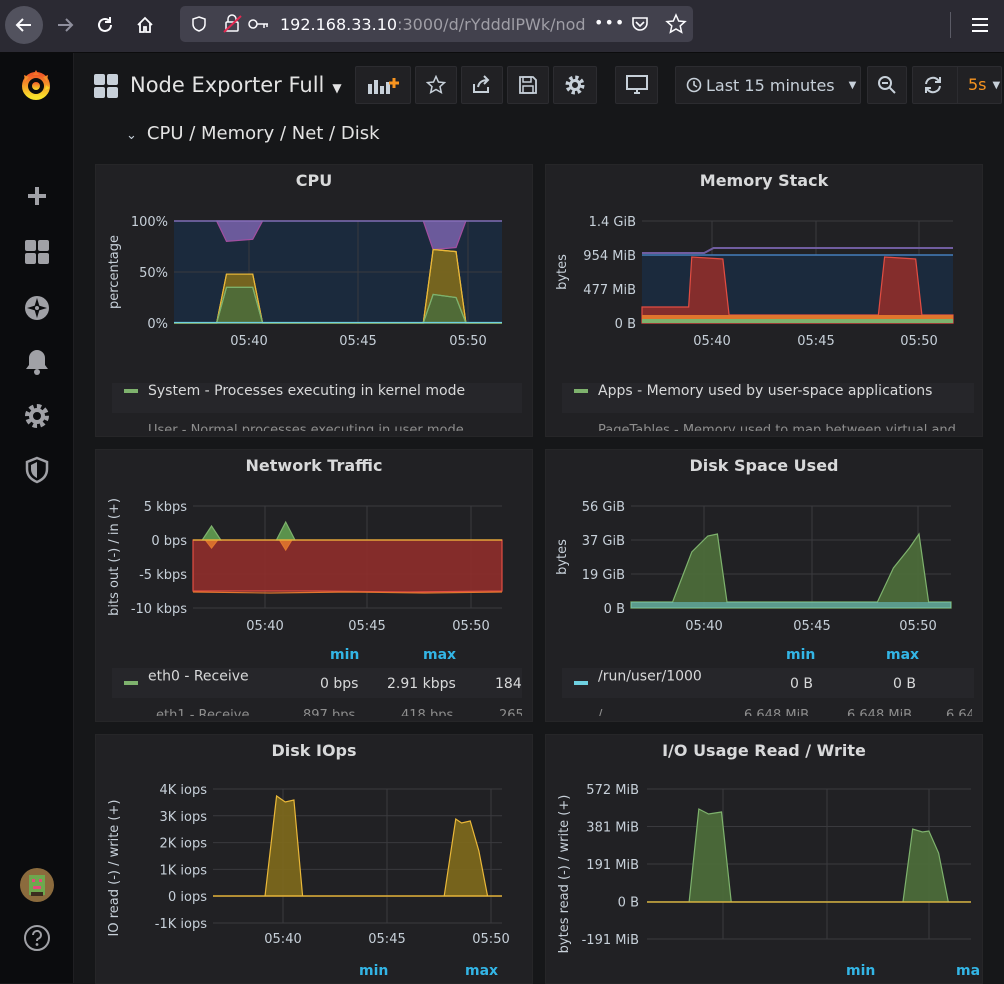  I want to click on alerting-bell-icon, so click(37, 362).